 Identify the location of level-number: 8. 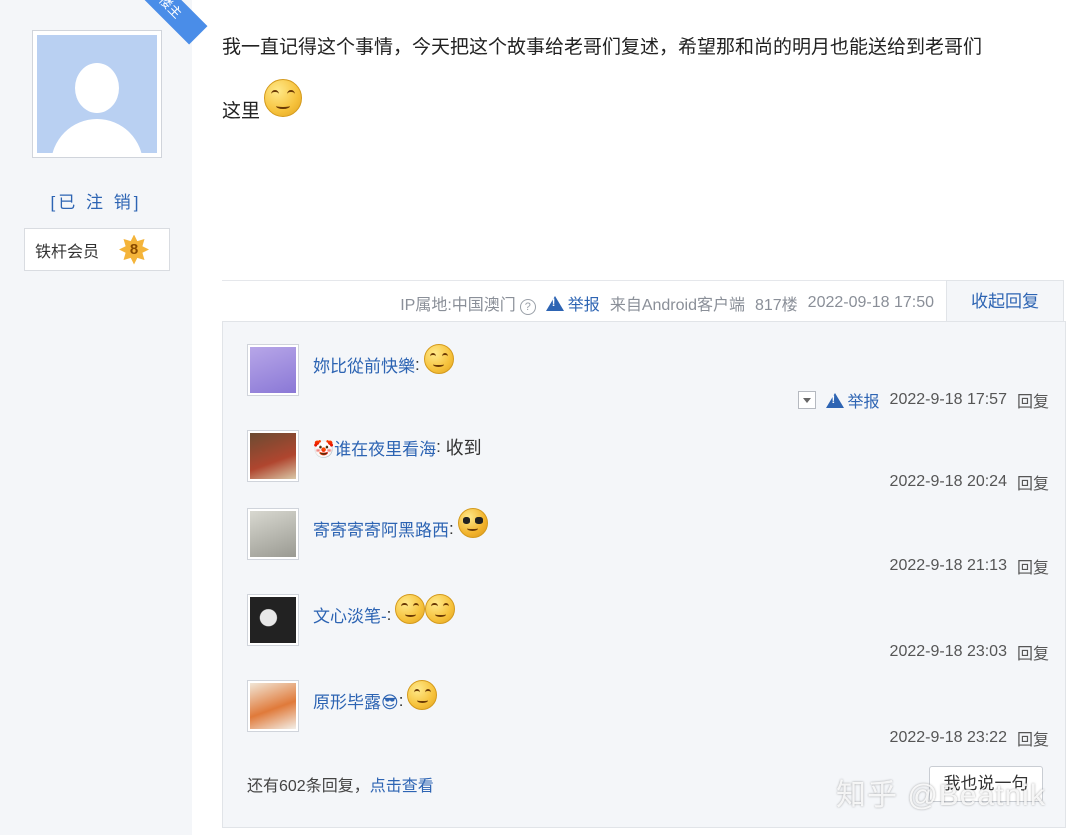
(134, 249).